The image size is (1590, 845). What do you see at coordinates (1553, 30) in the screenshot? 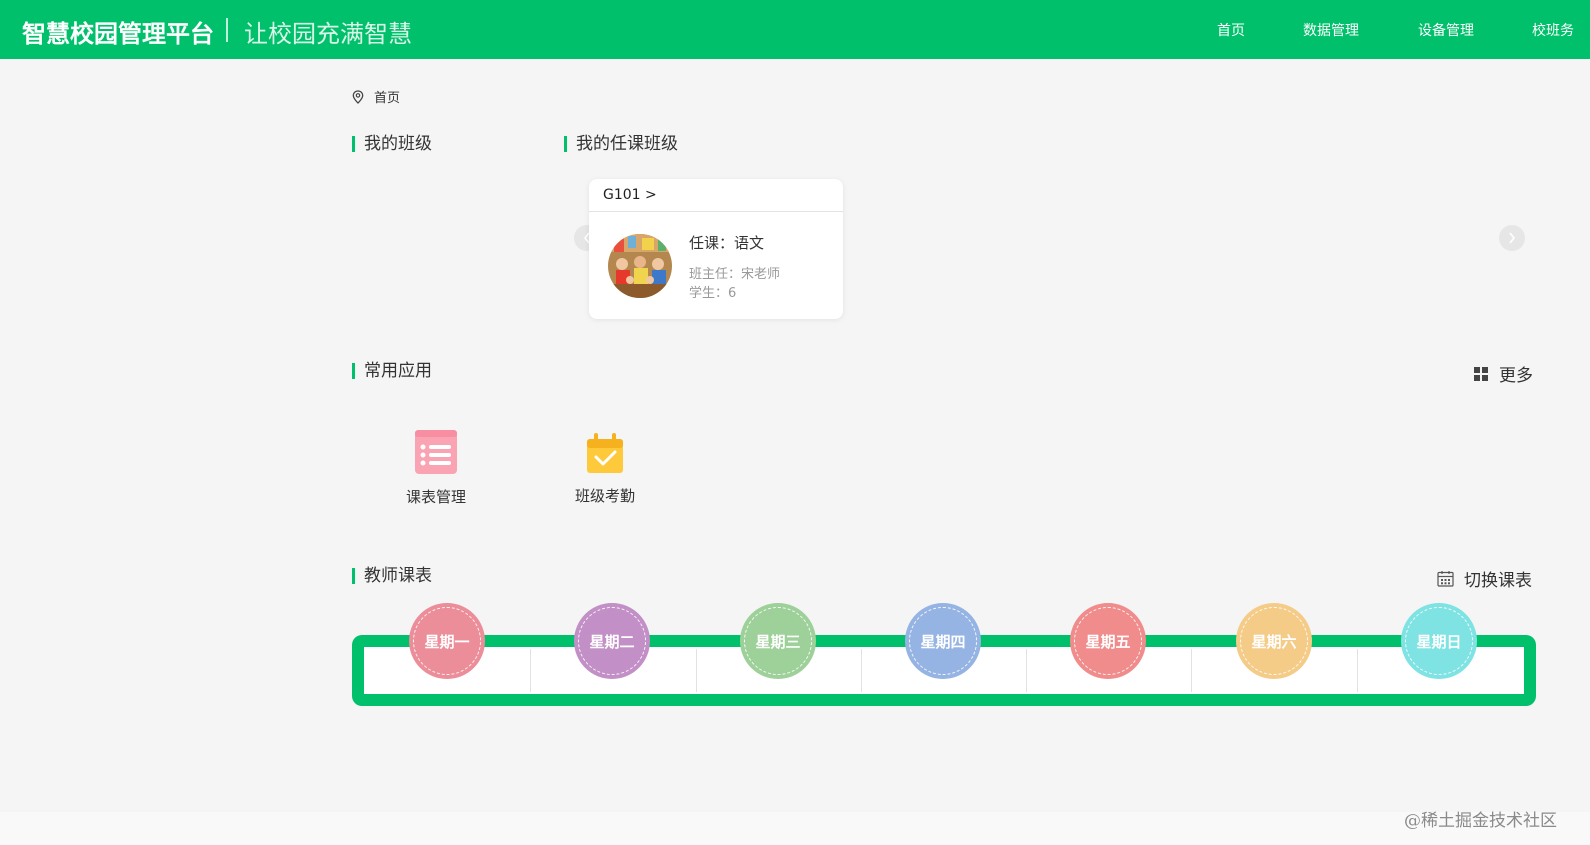
I see `nav-class-affairs: 校班务` at bounding box center [1553, 30].